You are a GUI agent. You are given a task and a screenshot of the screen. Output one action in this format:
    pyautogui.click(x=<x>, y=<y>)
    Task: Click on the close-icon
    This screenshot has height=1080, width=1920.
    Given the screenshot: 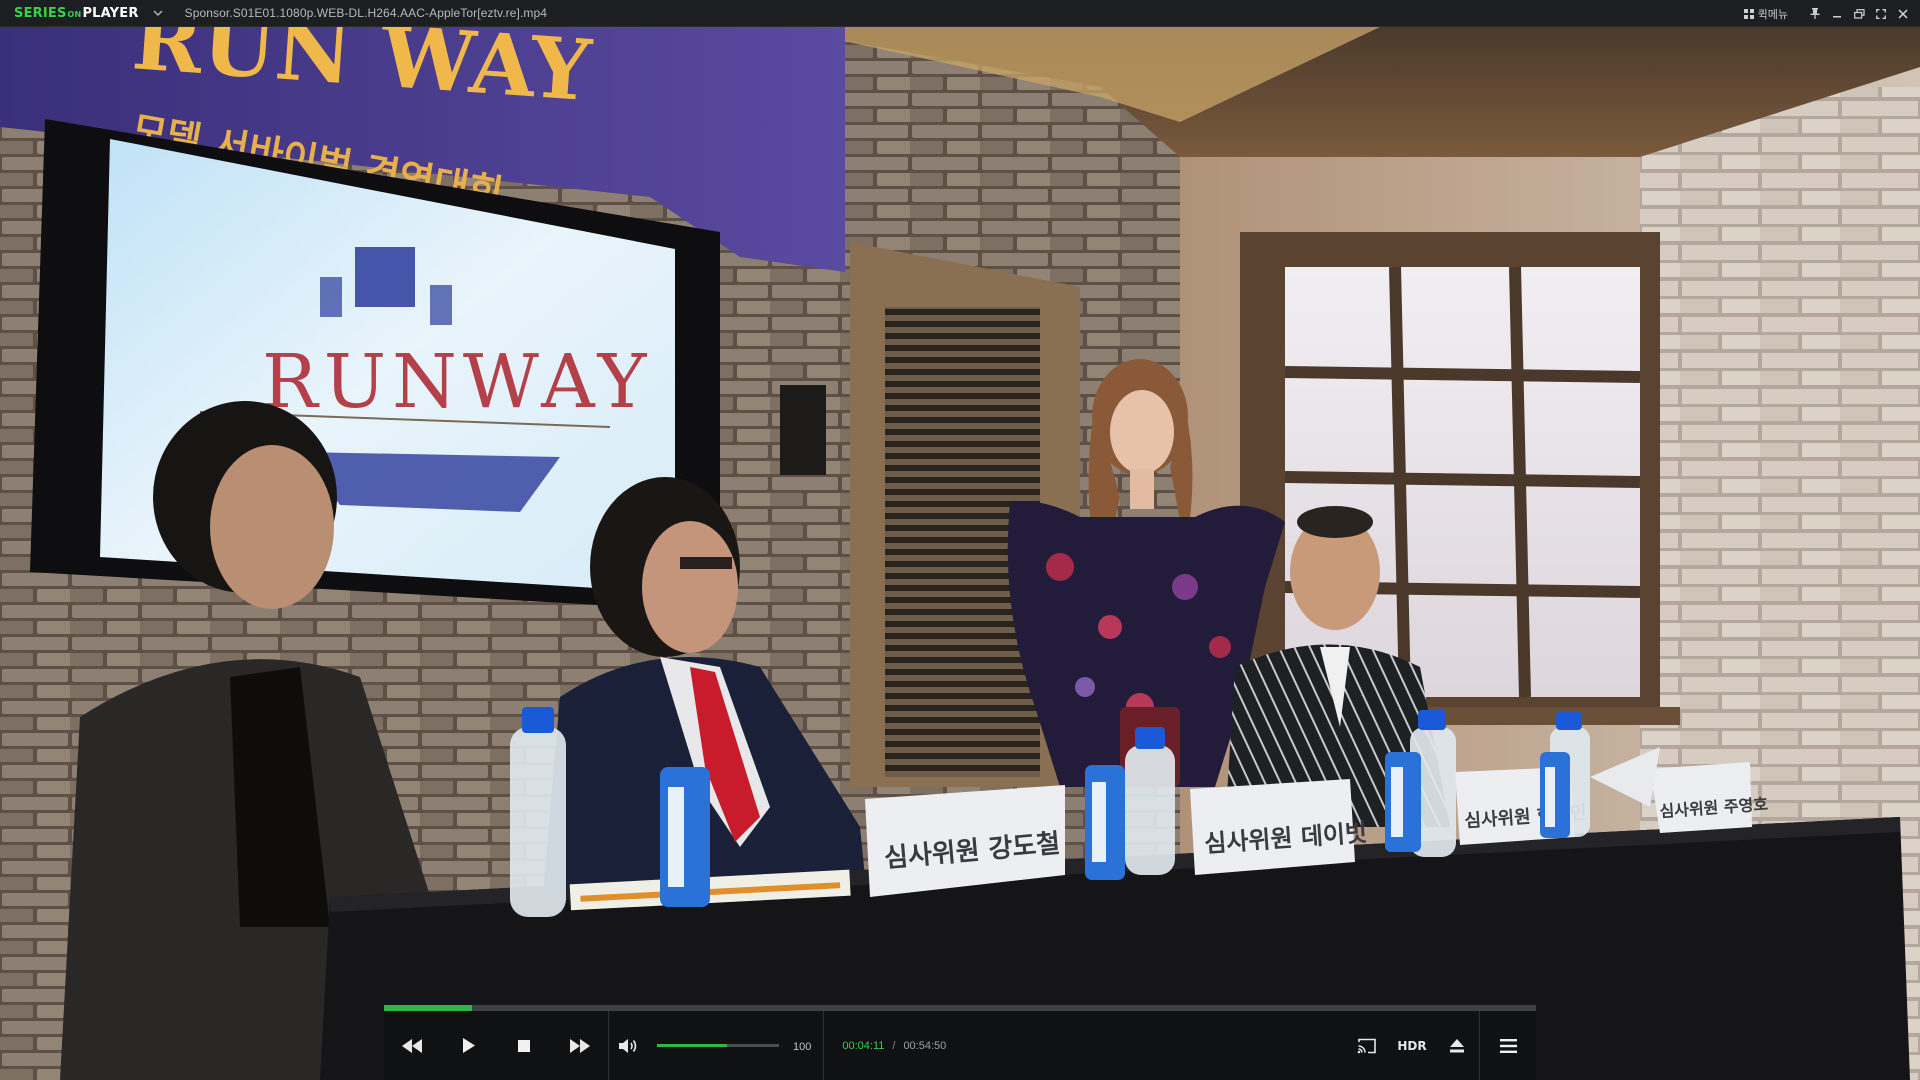 What is the action you would take?
    pyautogui.click(x=1903, y=13)
    